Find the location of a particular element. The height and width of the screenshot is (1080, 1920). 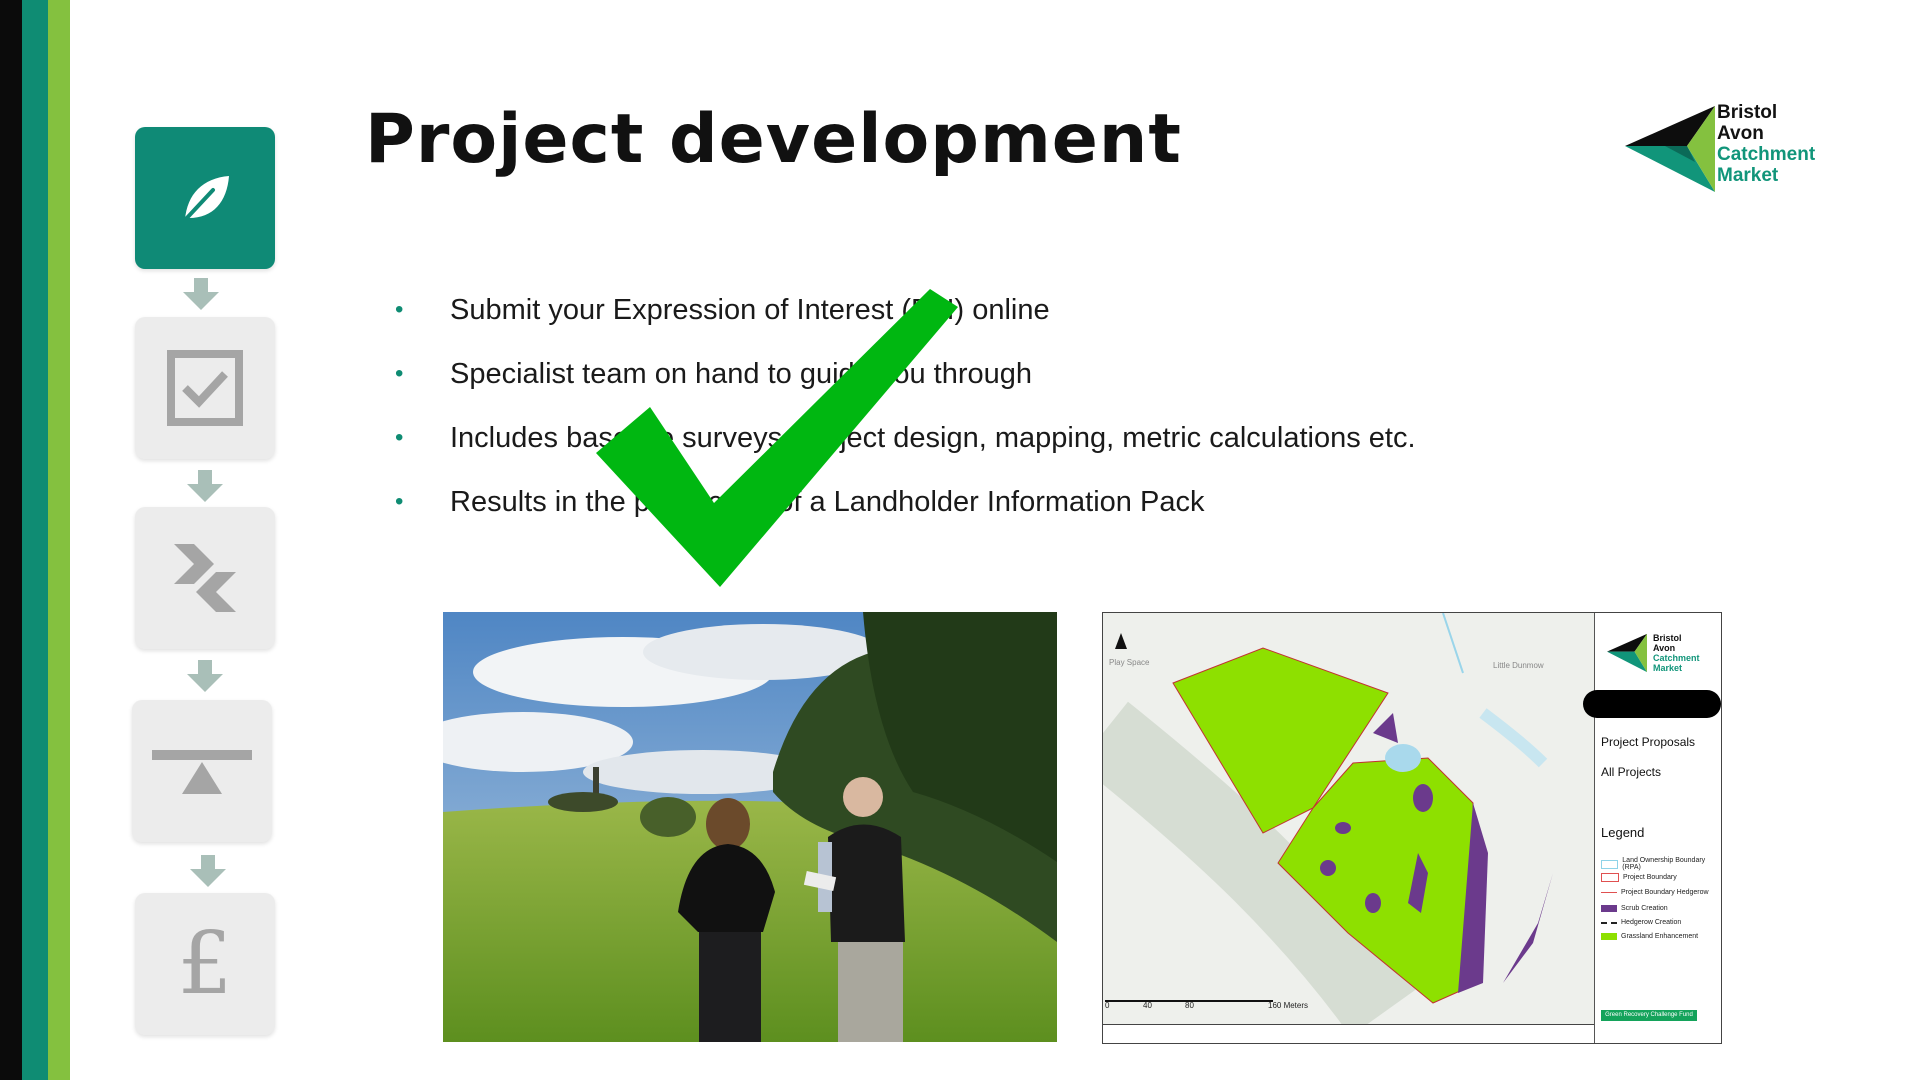

page-title: Project development is located at coordinates (773, 139).